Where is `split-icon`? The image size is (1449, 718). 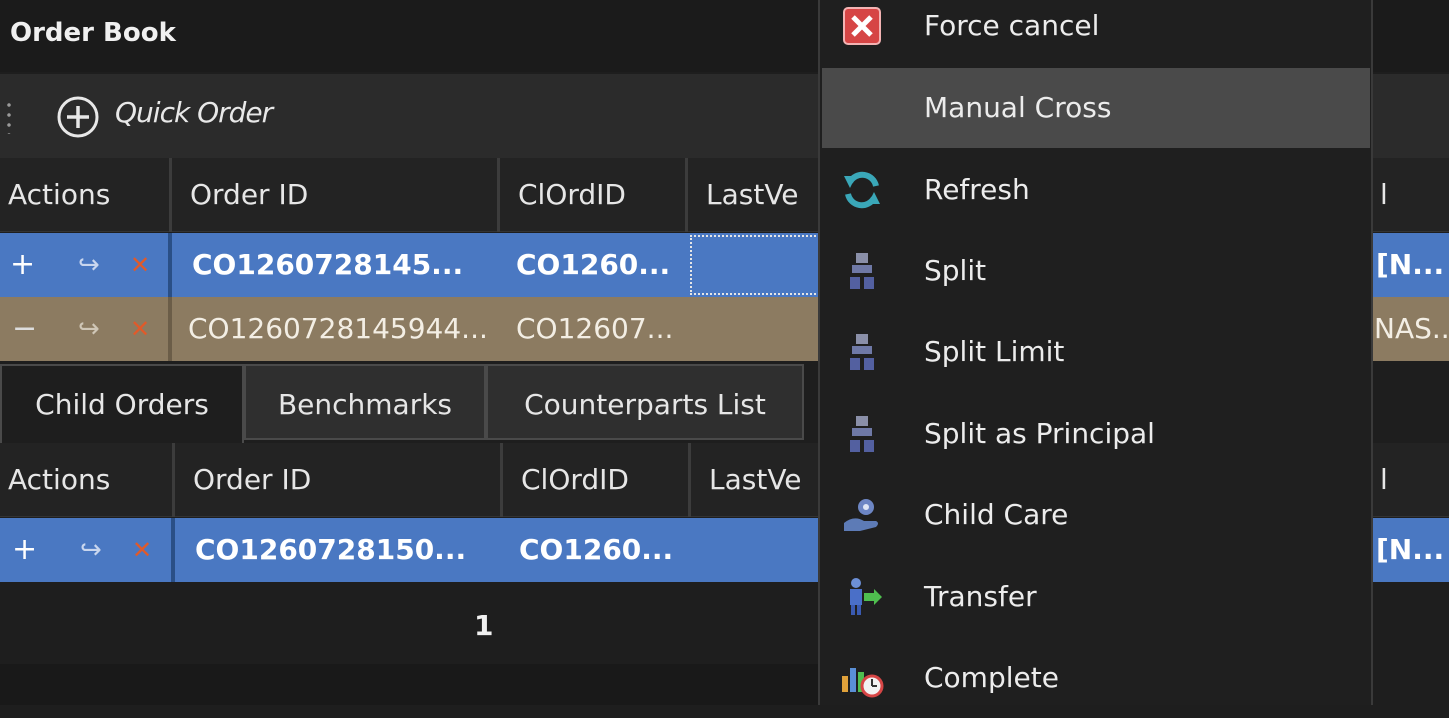 split-icon is located at coordinates (862, 271).